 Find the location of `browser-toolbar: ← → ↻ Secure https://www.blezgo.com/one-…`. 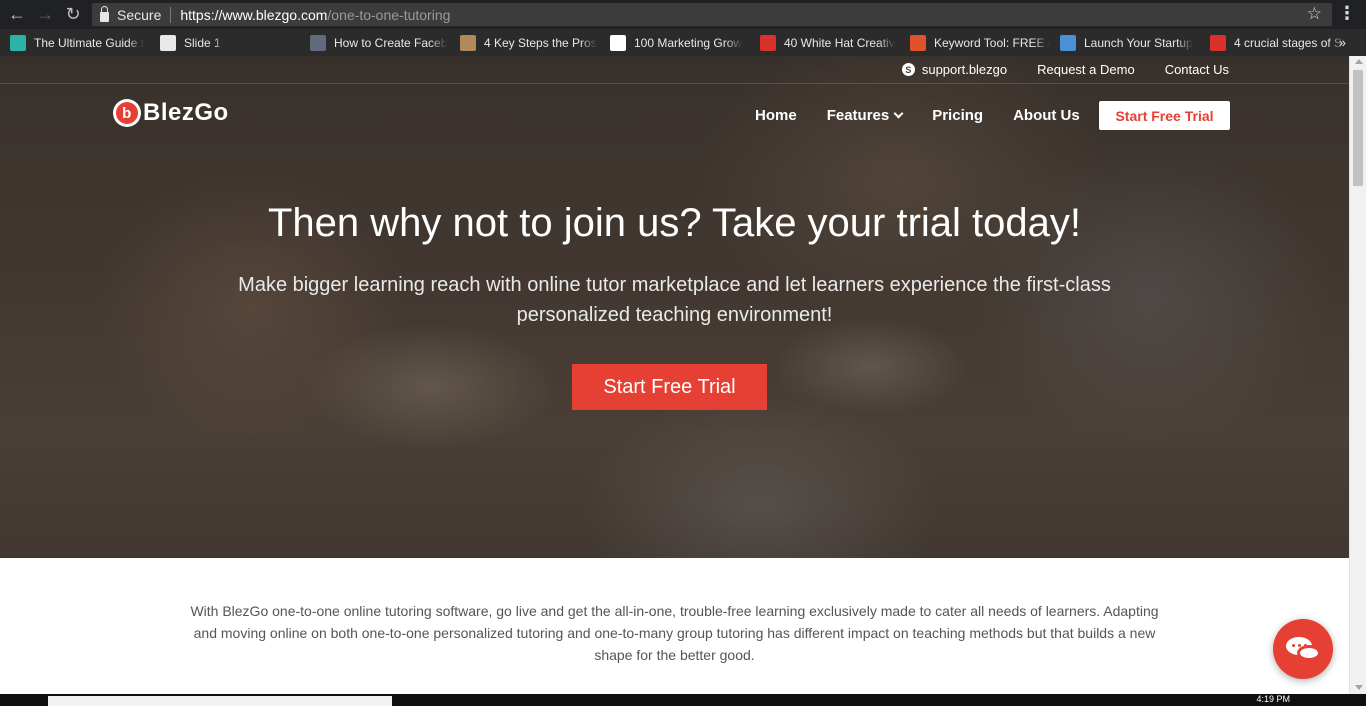

browser-toolbar: ← → ↻ Secure https://www.blezgo.com/one-… is located at coordinates (683, 14).